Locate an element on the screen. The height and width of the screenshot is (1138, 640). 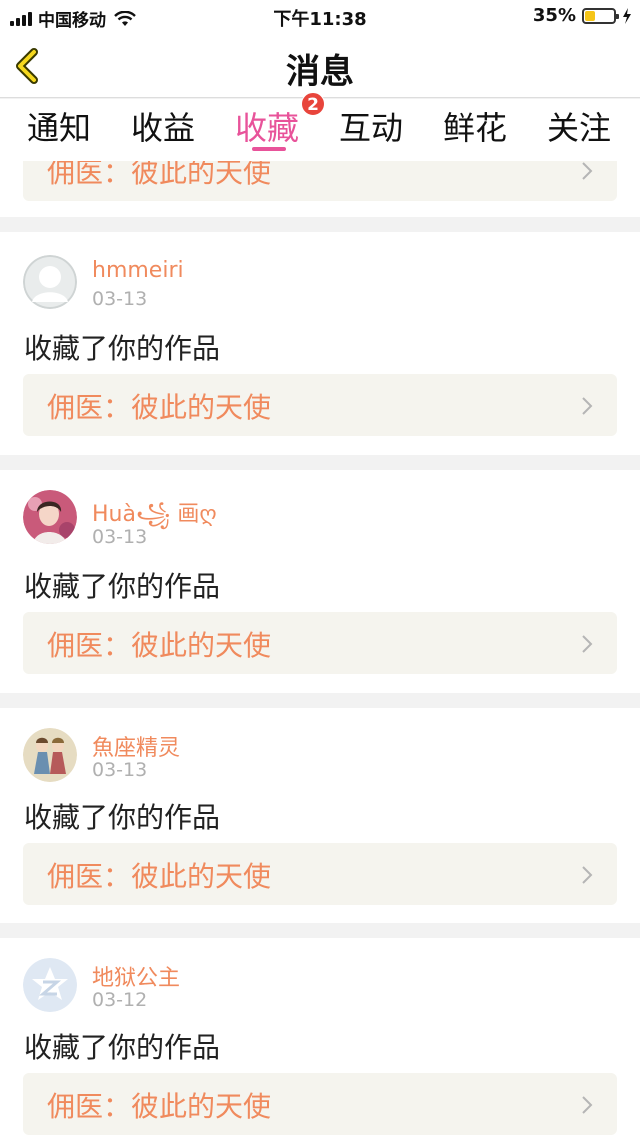
nav-bar: 消息 is located at coordinates (320, 65).